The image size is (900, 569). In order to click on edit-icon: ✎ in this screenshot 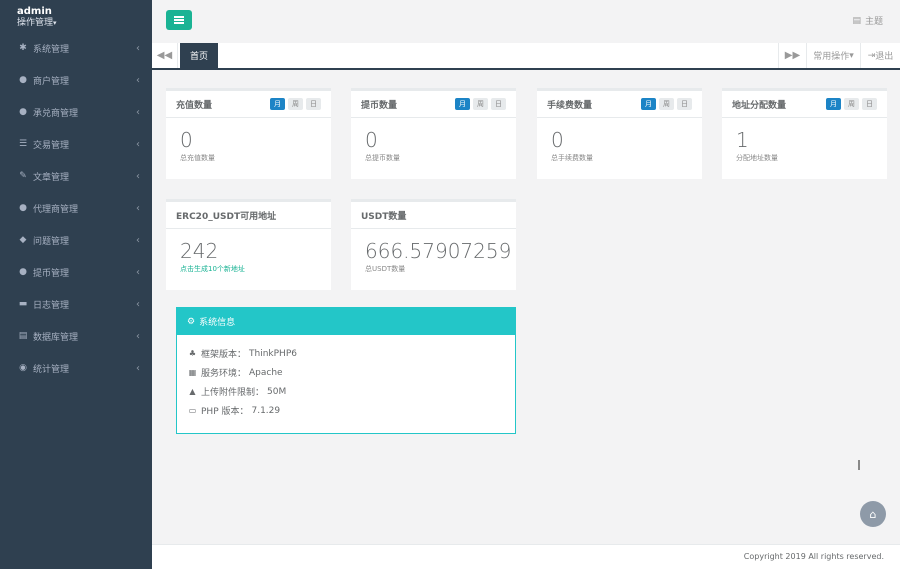, I will do `click(23, 176)`.